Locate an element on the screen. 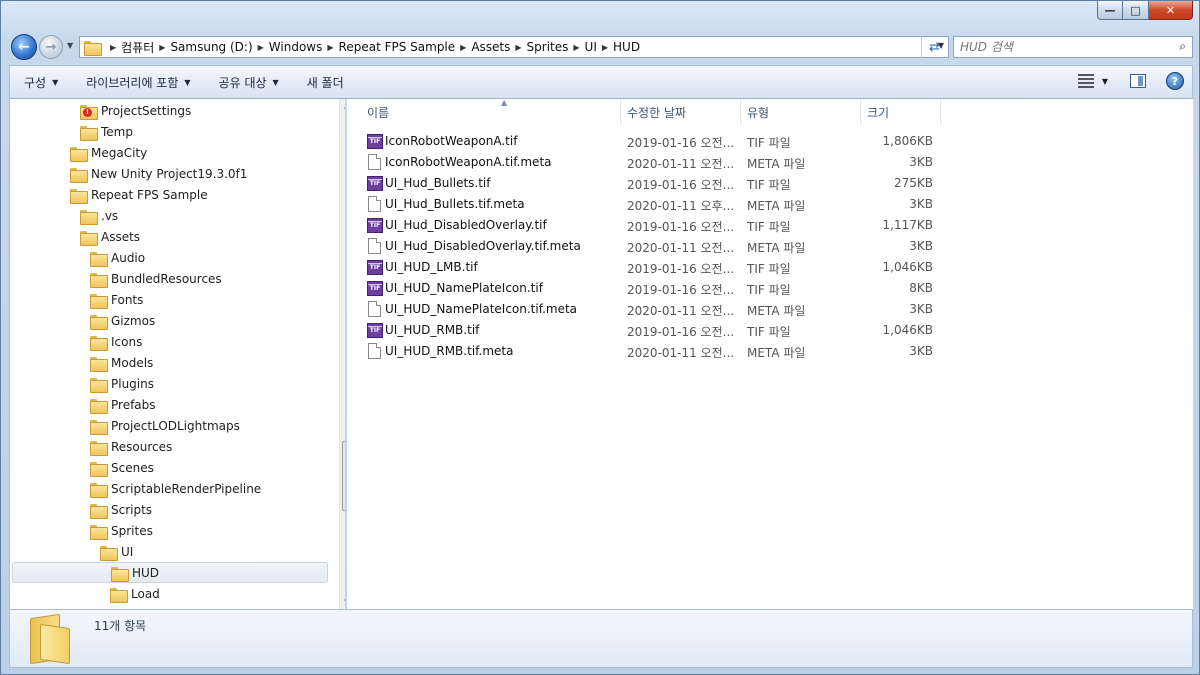 The image size is (1200, 675). tree-item: Fonts is located at coordinates (116, 299).